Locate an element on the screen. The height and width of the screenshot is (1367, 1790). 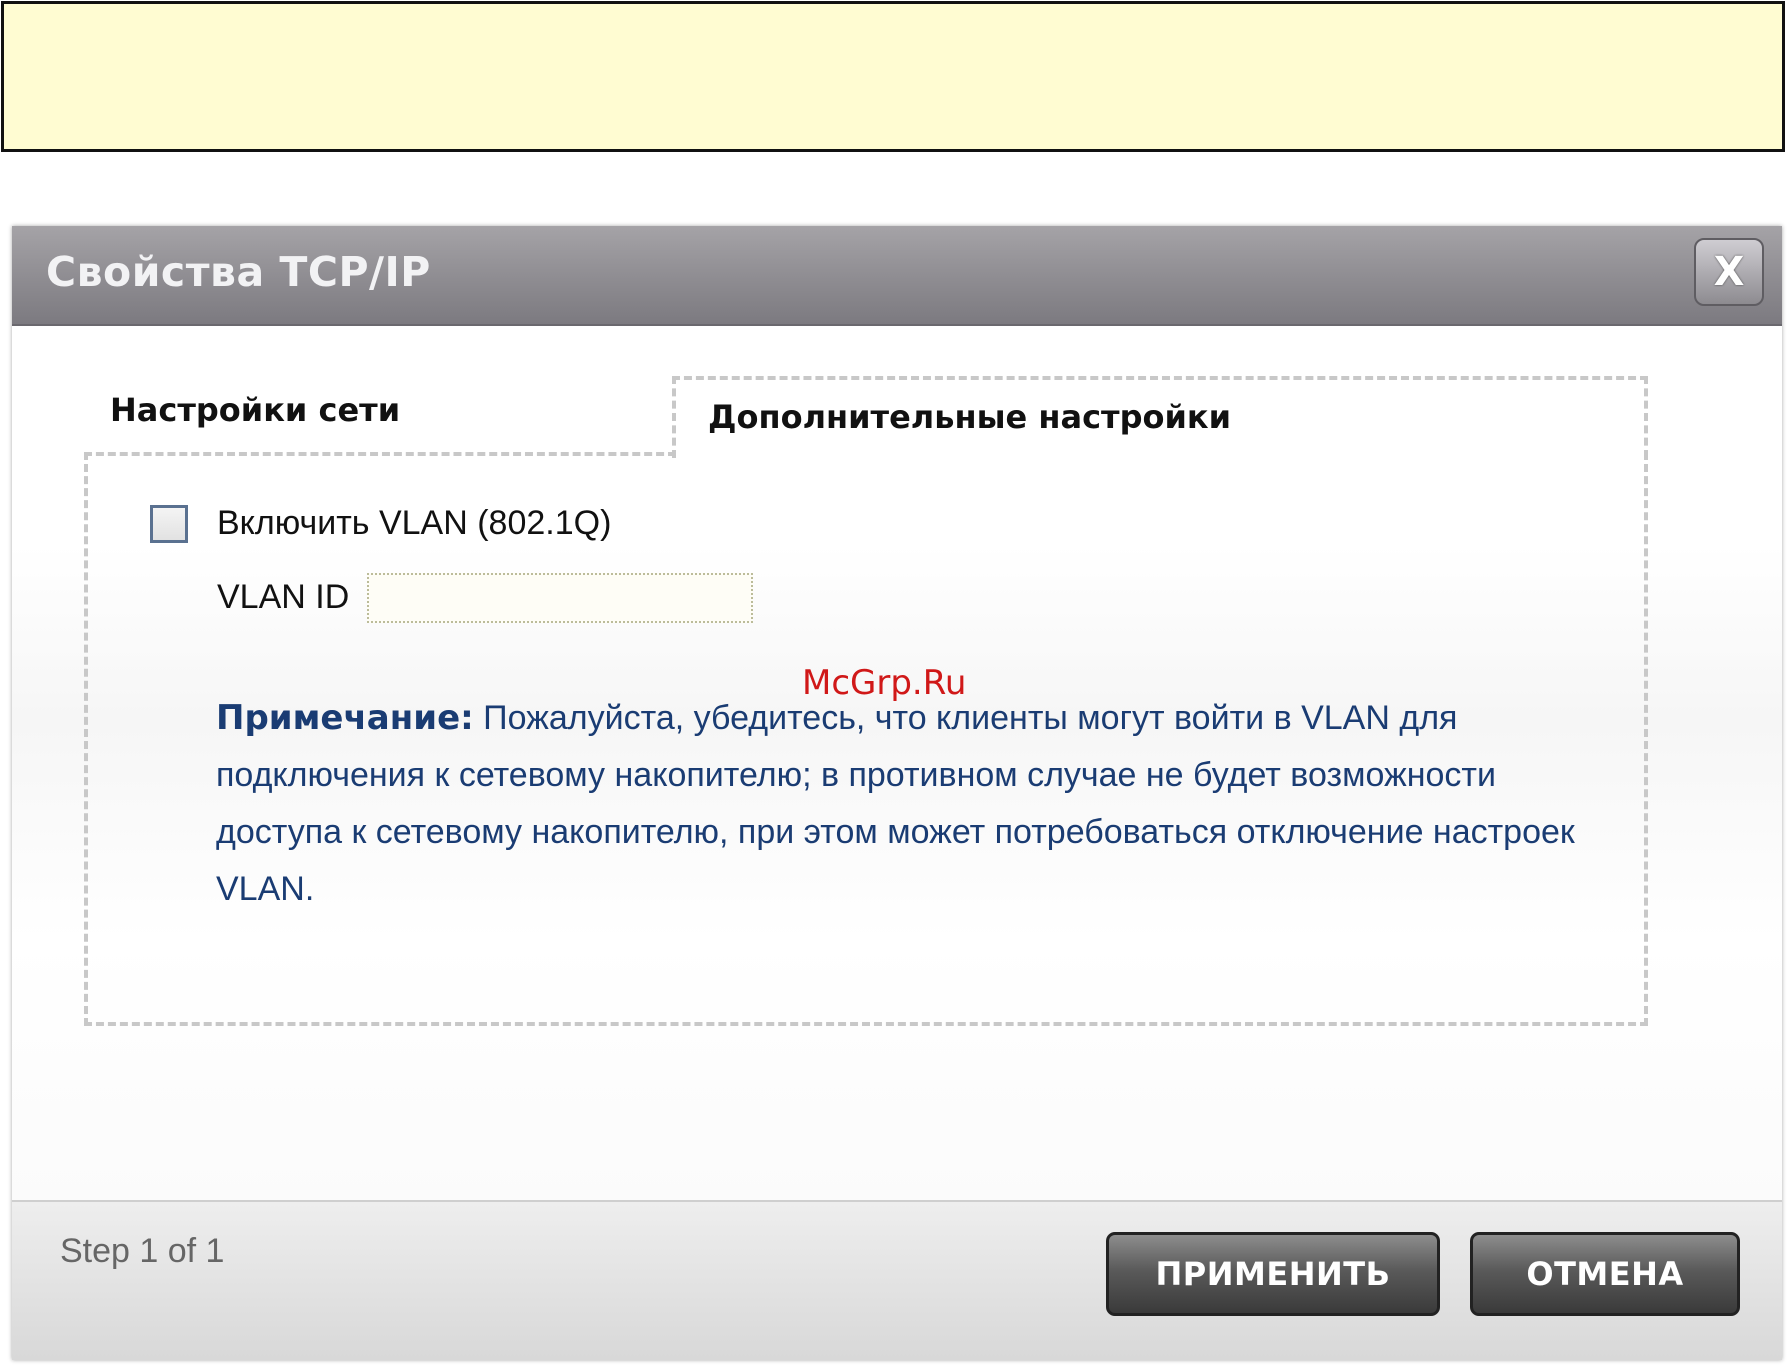
dialog-title: Свойства TCP/IP is located at coordinates (238, 272).